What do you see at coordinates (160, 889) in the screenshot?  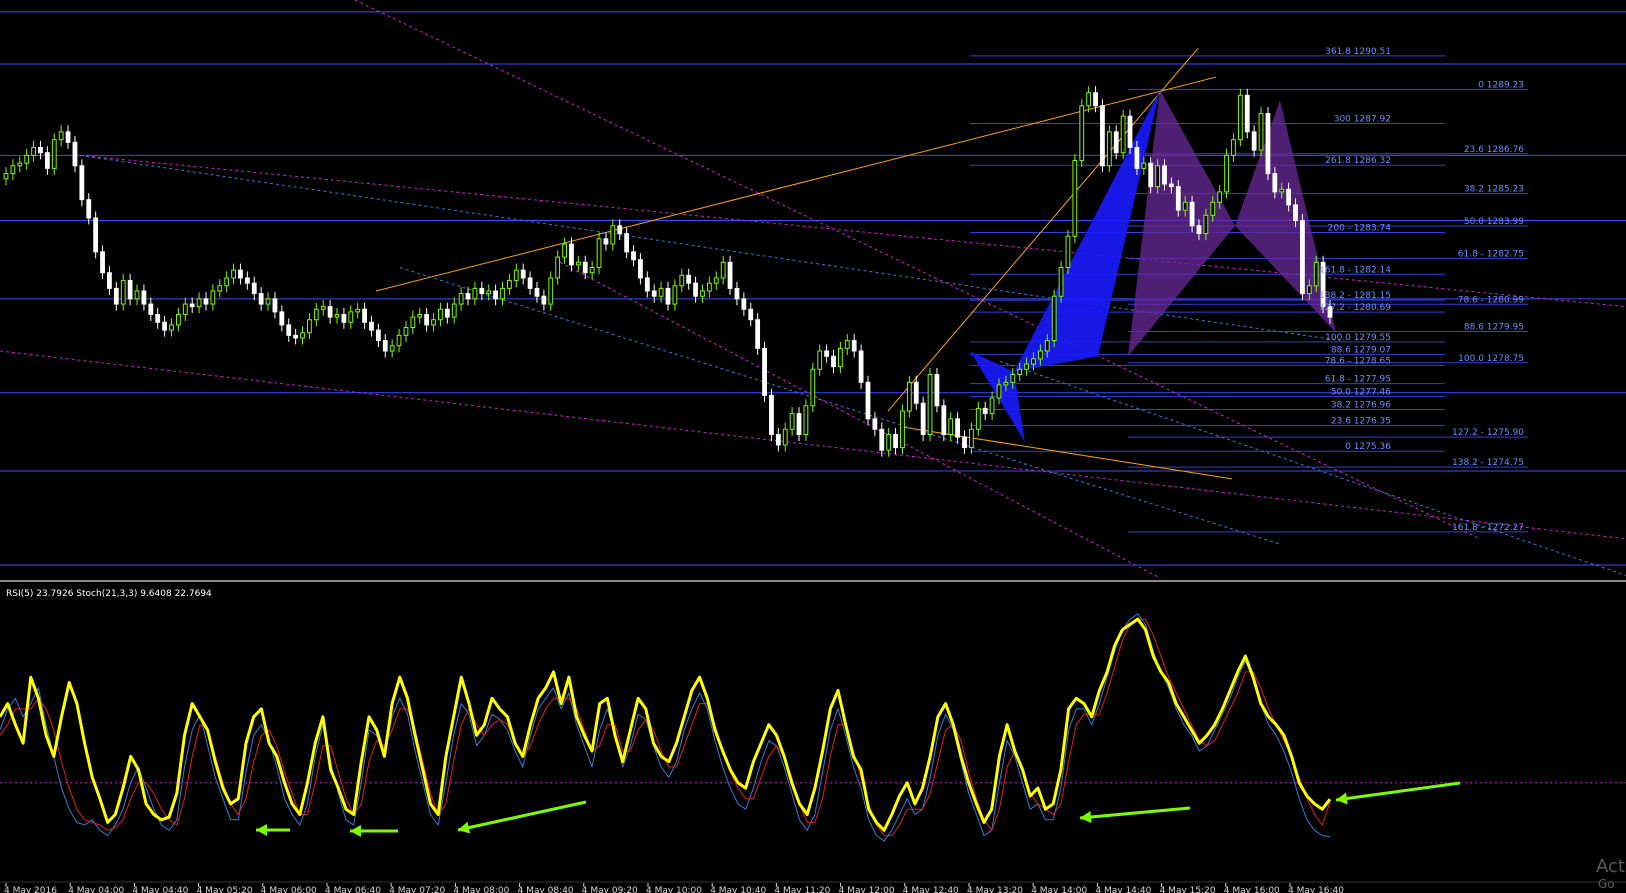 I see `time-tick-label: 4 May 04:40` at bounding box center [160, 889].